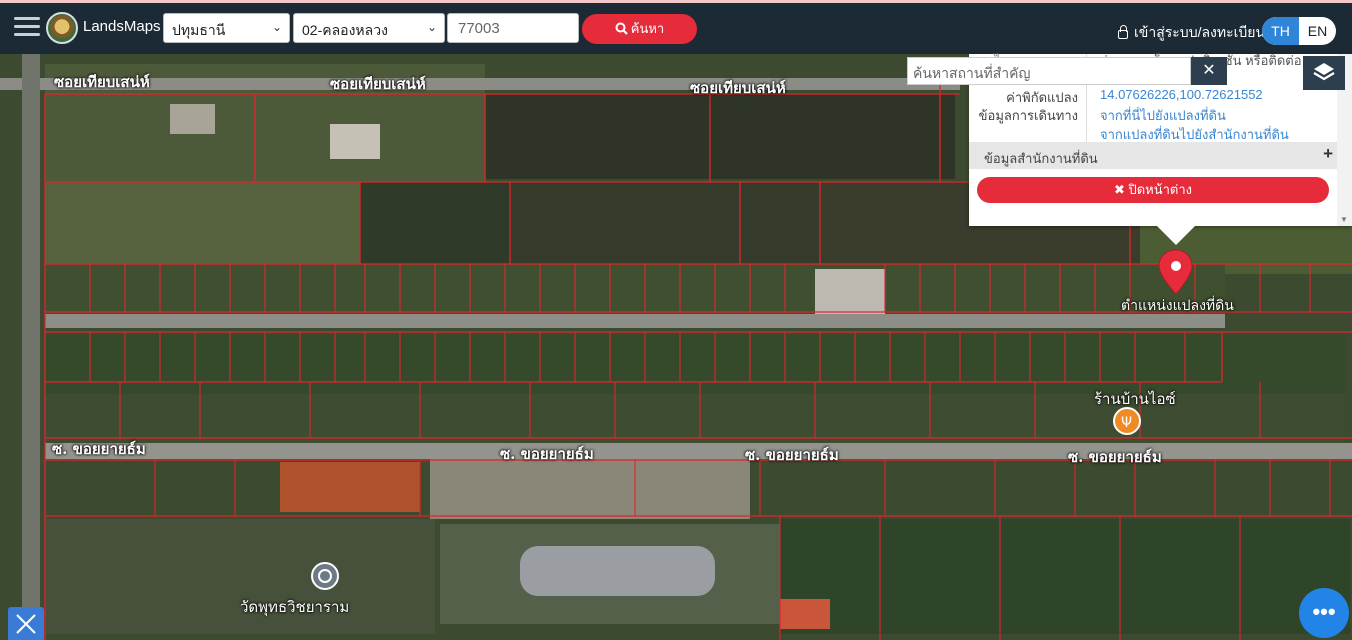  I want to click on svg-text: Ψ, so click(1126, 423).